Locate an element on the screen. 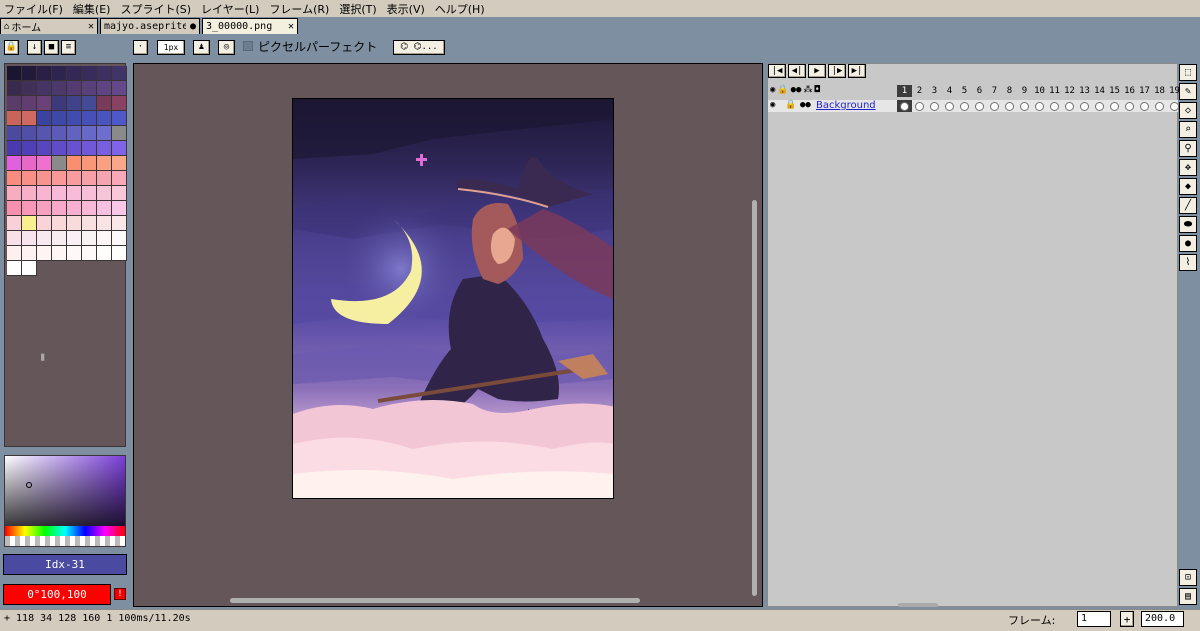 This screenshot has width=1200, height=631. frame-number: 3 is located at coordinates (934, 91).